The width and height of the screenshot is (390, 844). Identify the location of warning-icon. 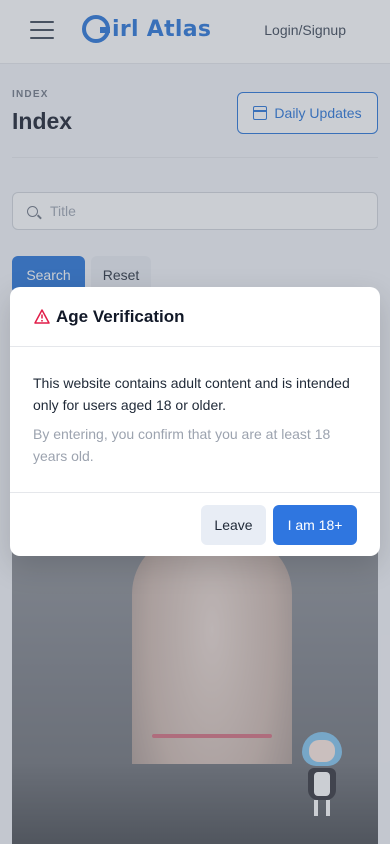
(42, 316).